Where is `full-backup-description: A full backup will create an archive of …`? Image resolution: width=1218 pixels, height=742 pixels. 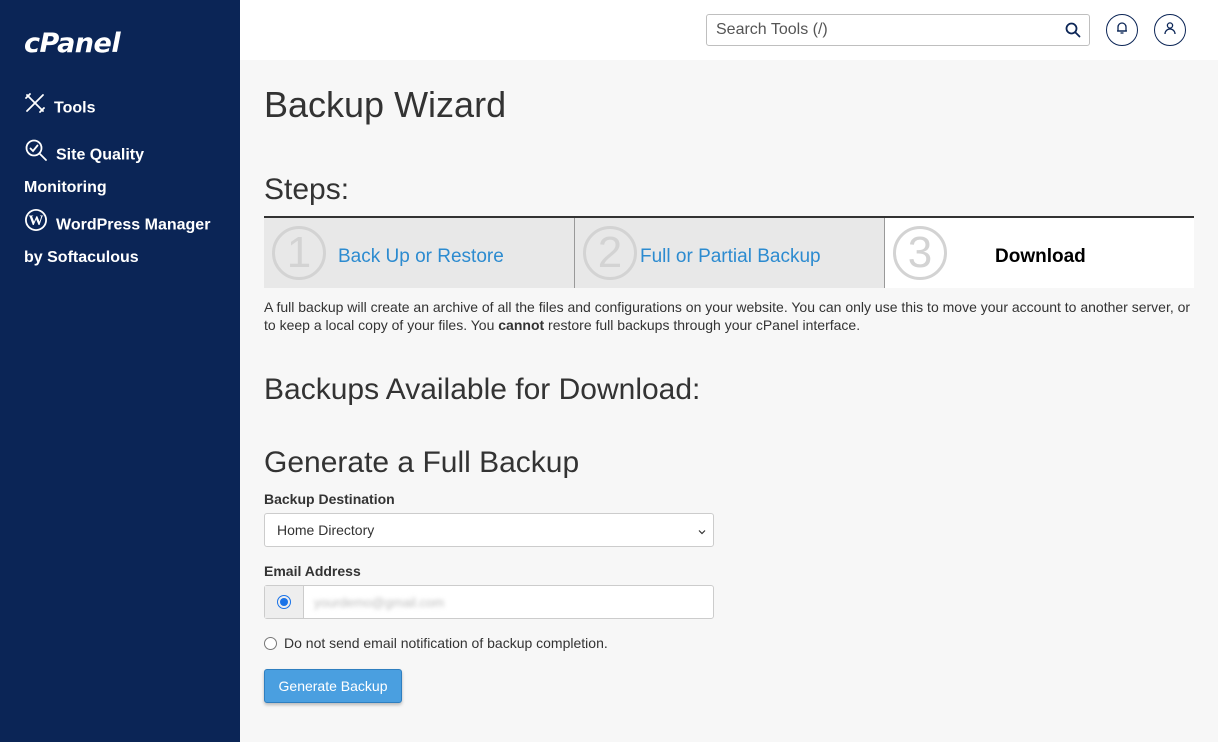
full-backup-description: A full backup will create an archive of … is located at coordinates (727, 316).